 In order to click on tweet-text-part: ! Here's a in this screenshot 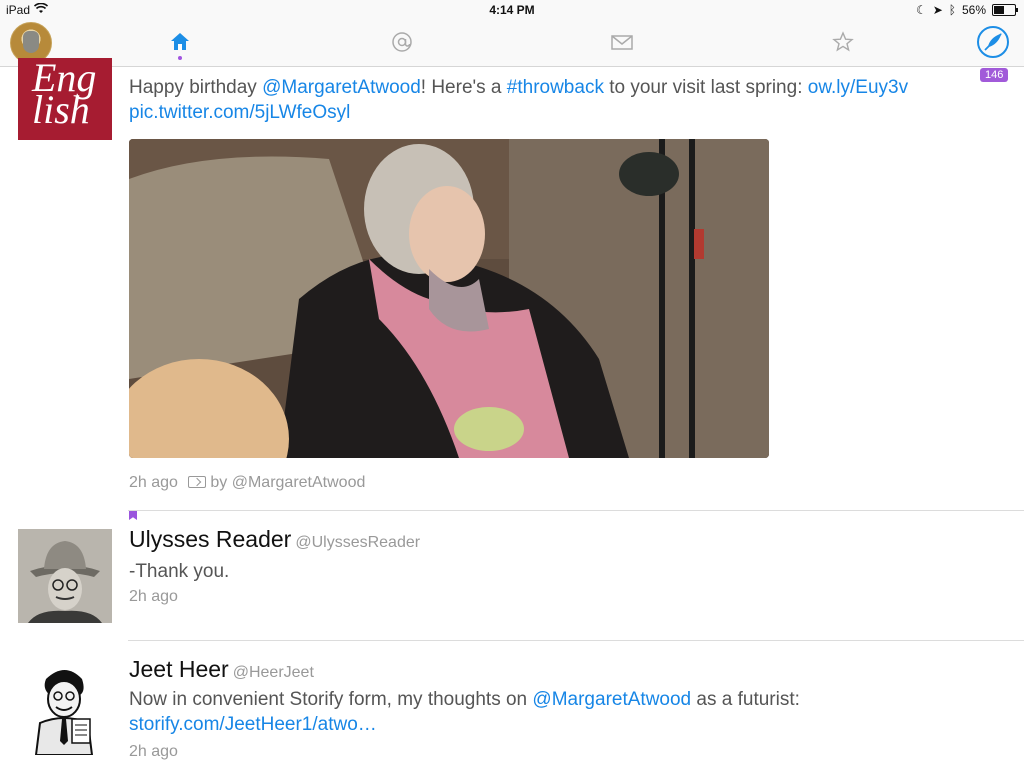, I will do `click(463, 87)`.